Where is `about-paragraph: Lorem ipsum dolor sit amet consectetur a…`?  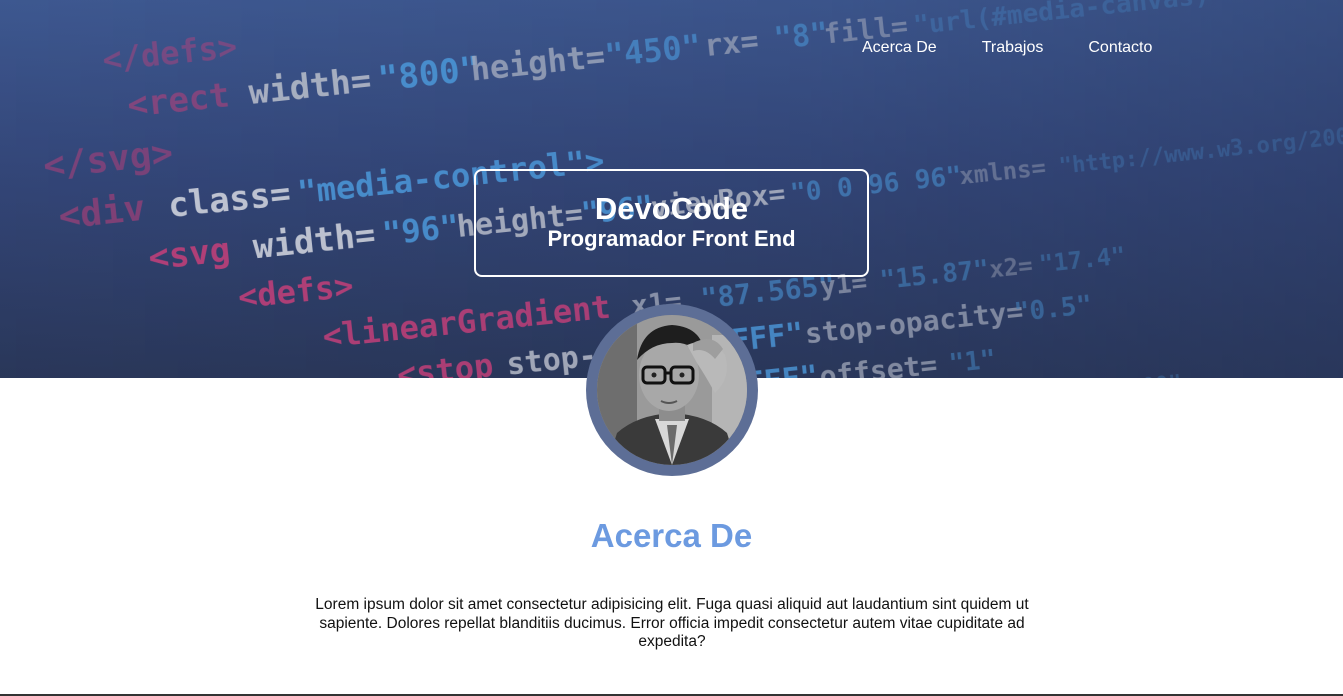
about-paragraph: Lorem ipsum dolor sit amet consectetur a… is located at coordinates (672, 623).